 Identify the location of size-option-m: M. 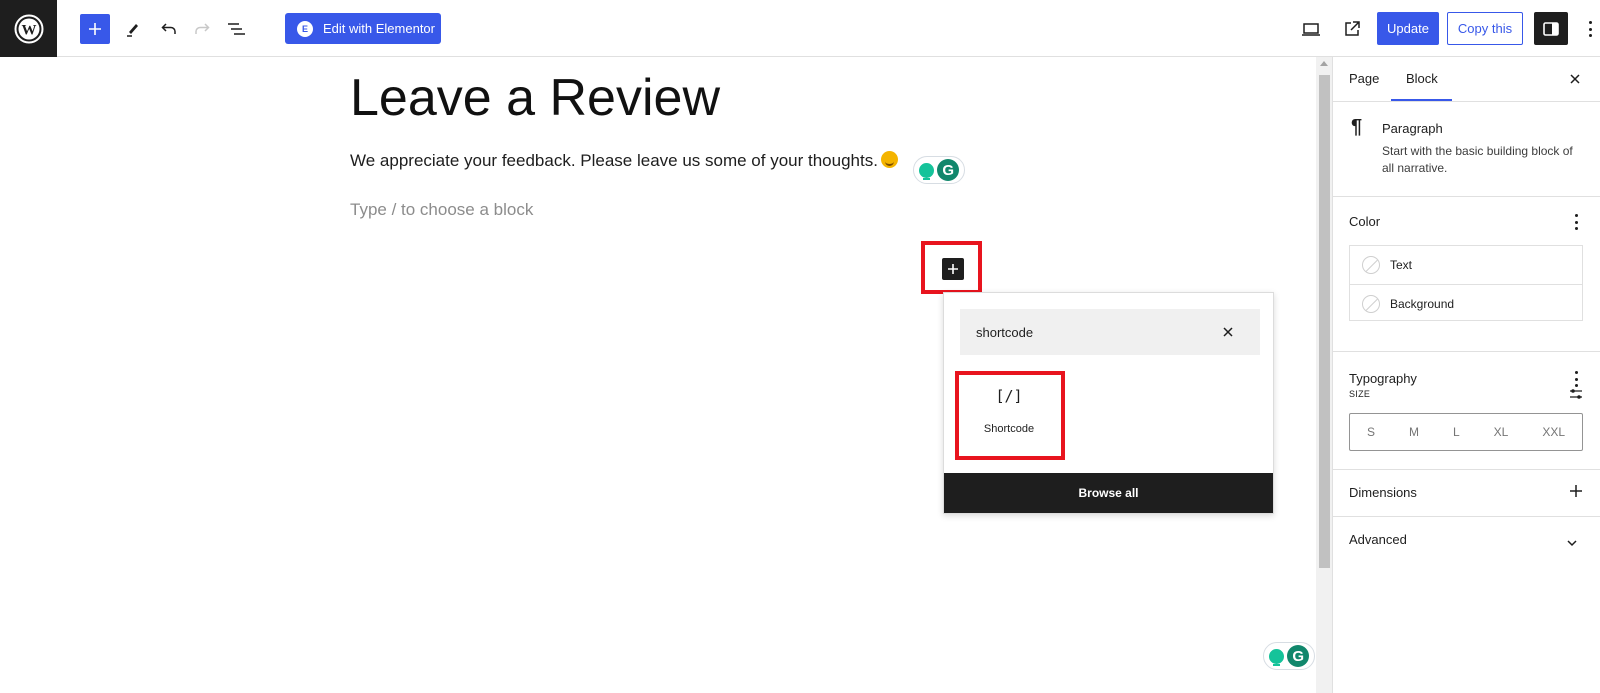
(1414, 432).